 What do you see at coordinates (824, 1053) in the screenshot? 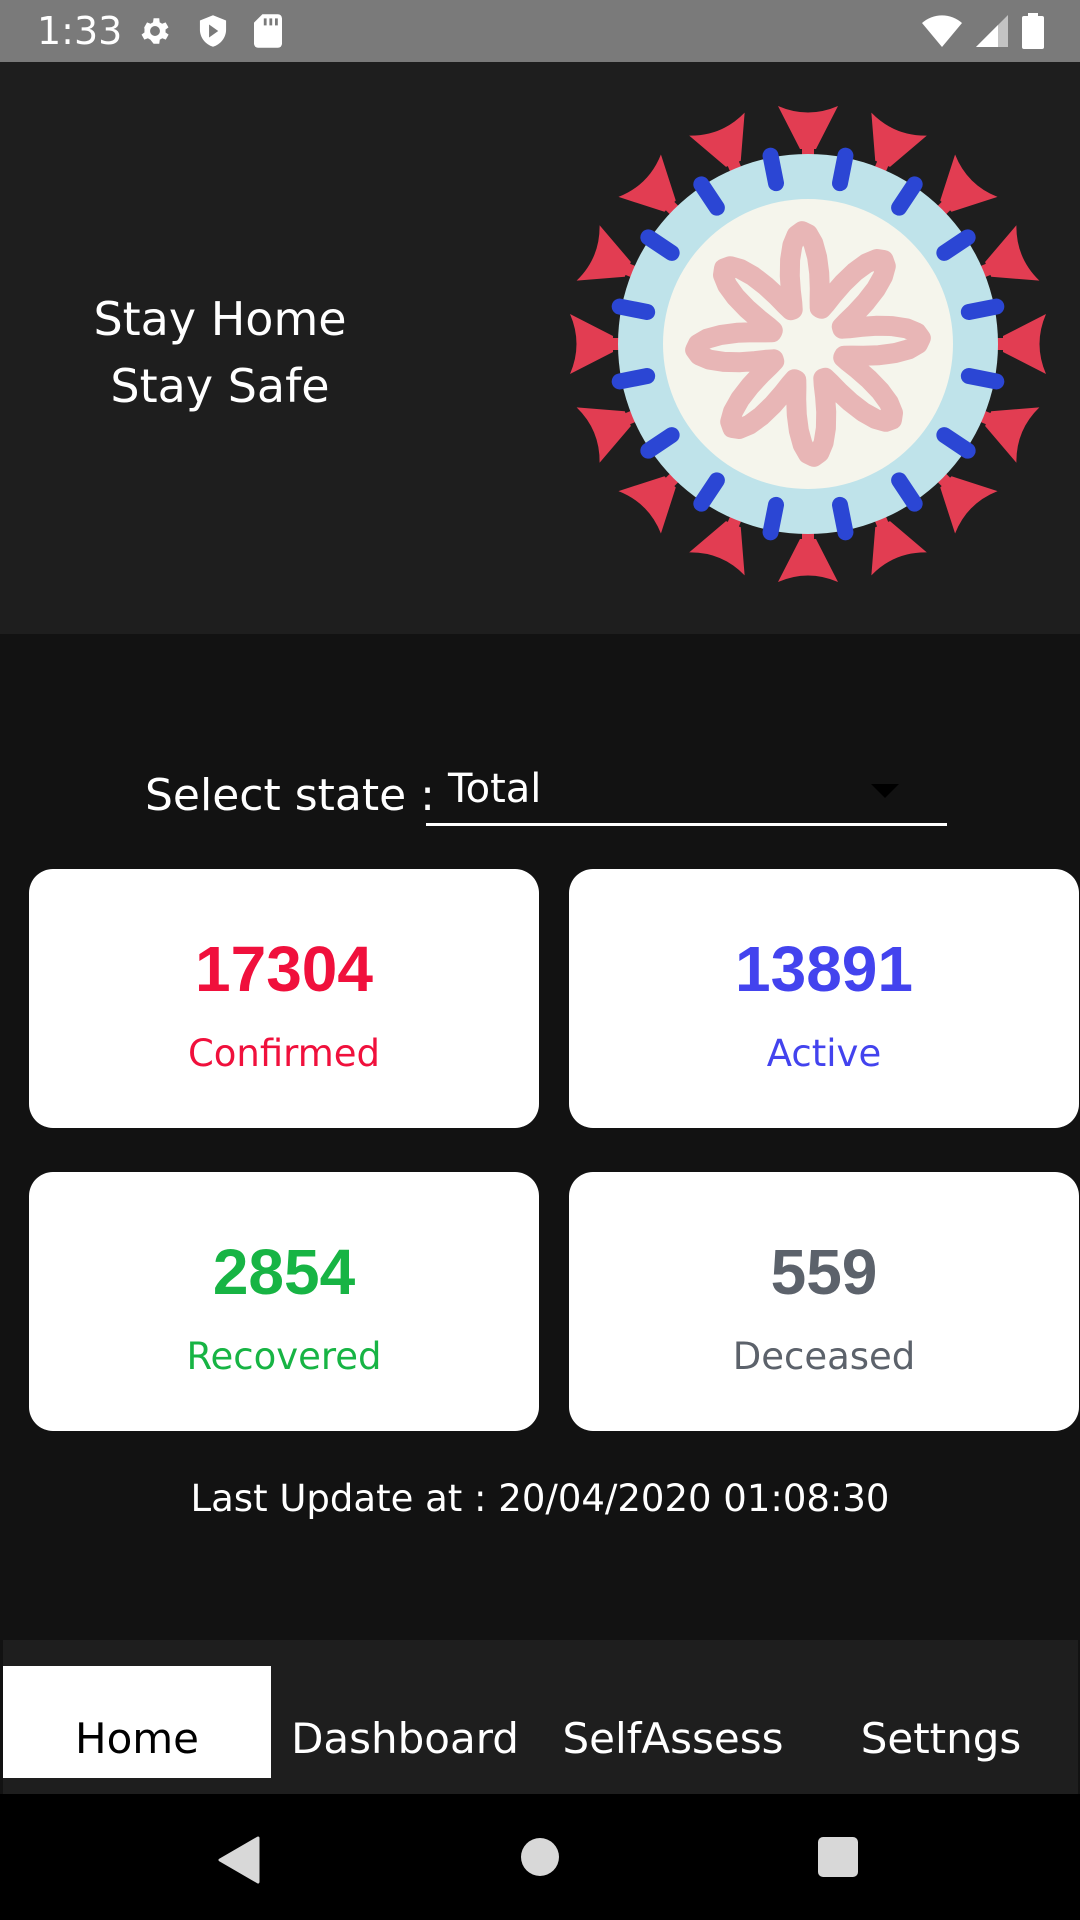
I see `active-label: Active` at bounding box center [824, 1053].